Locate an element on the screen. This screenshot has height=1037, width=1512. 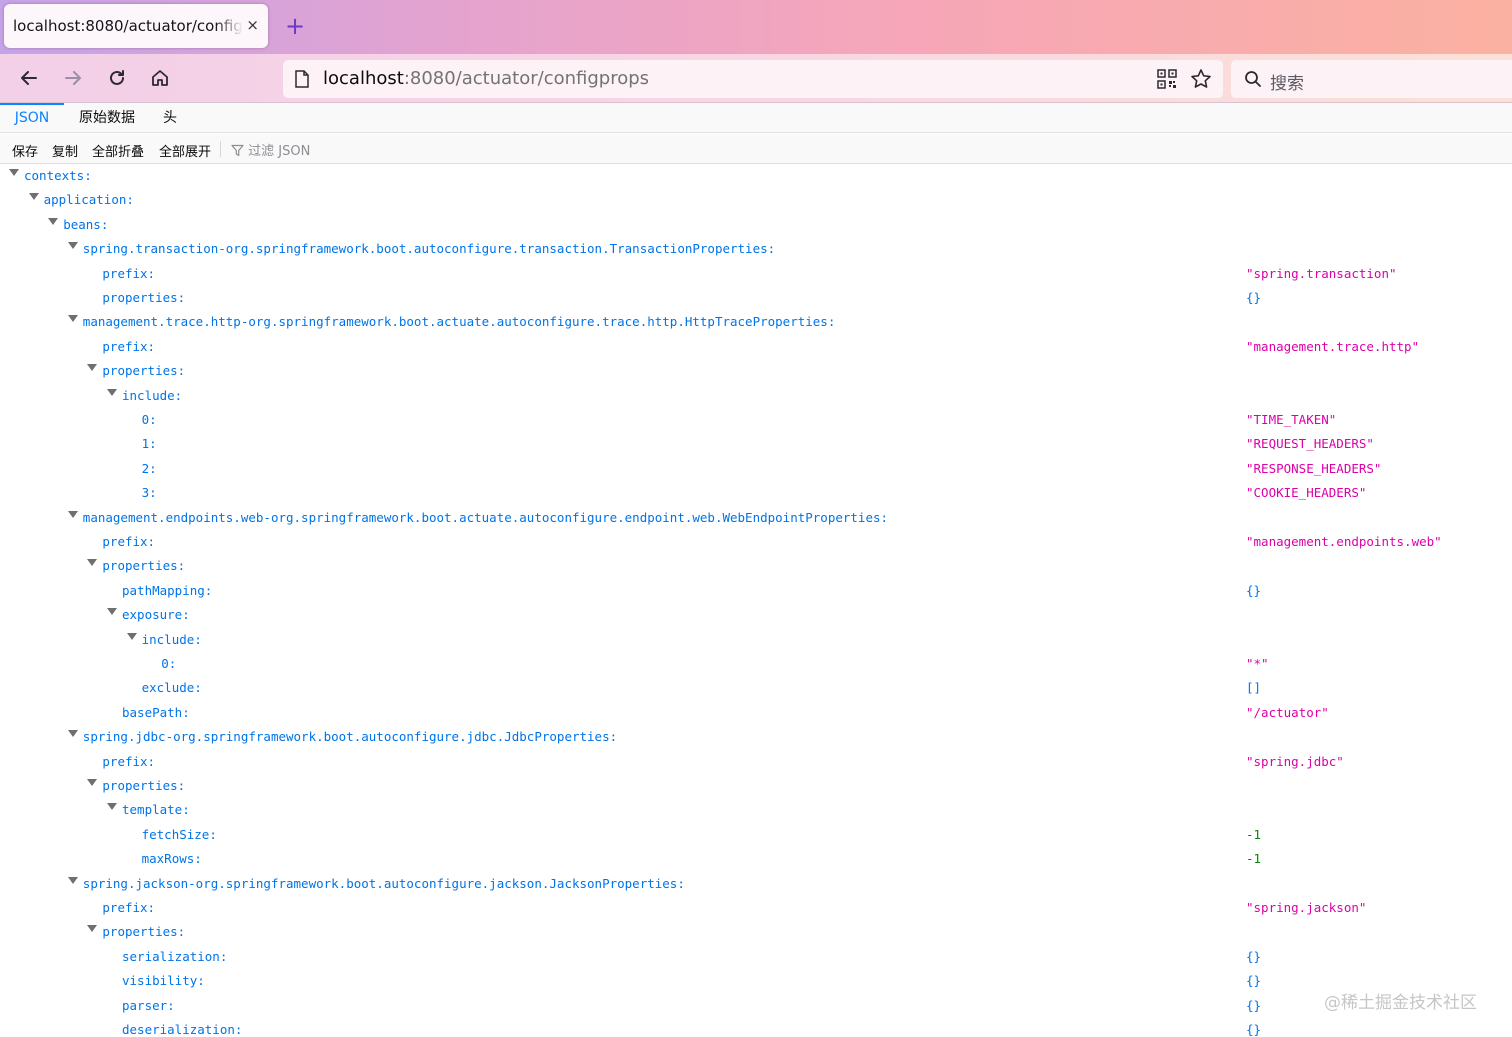
tree-row: beans: is located at coordinates (756, 225).